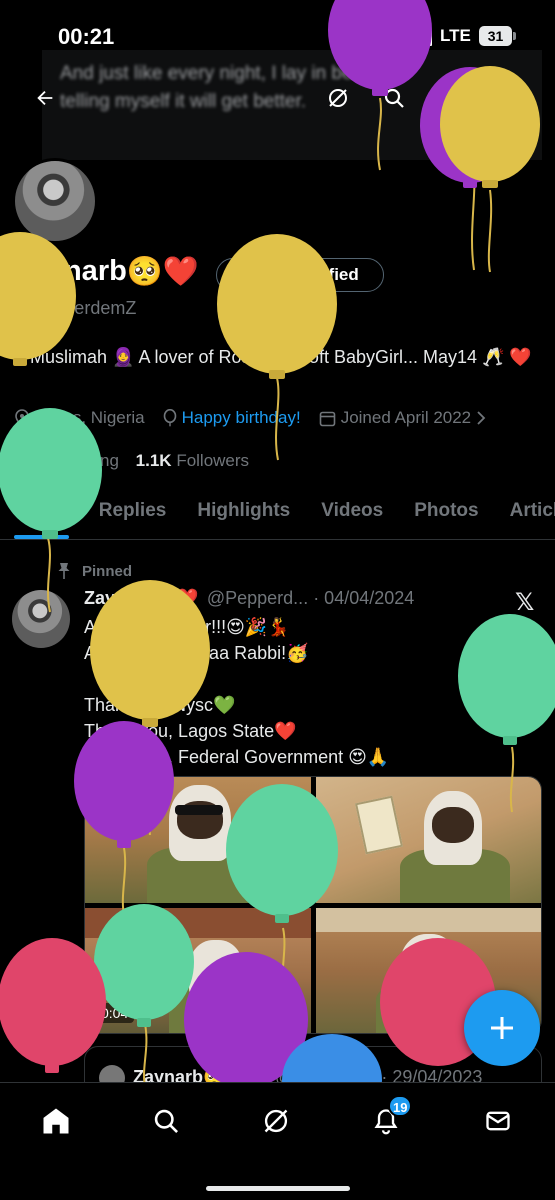  I want to click on joined-item: Joined April 2022, so click(402, 418).